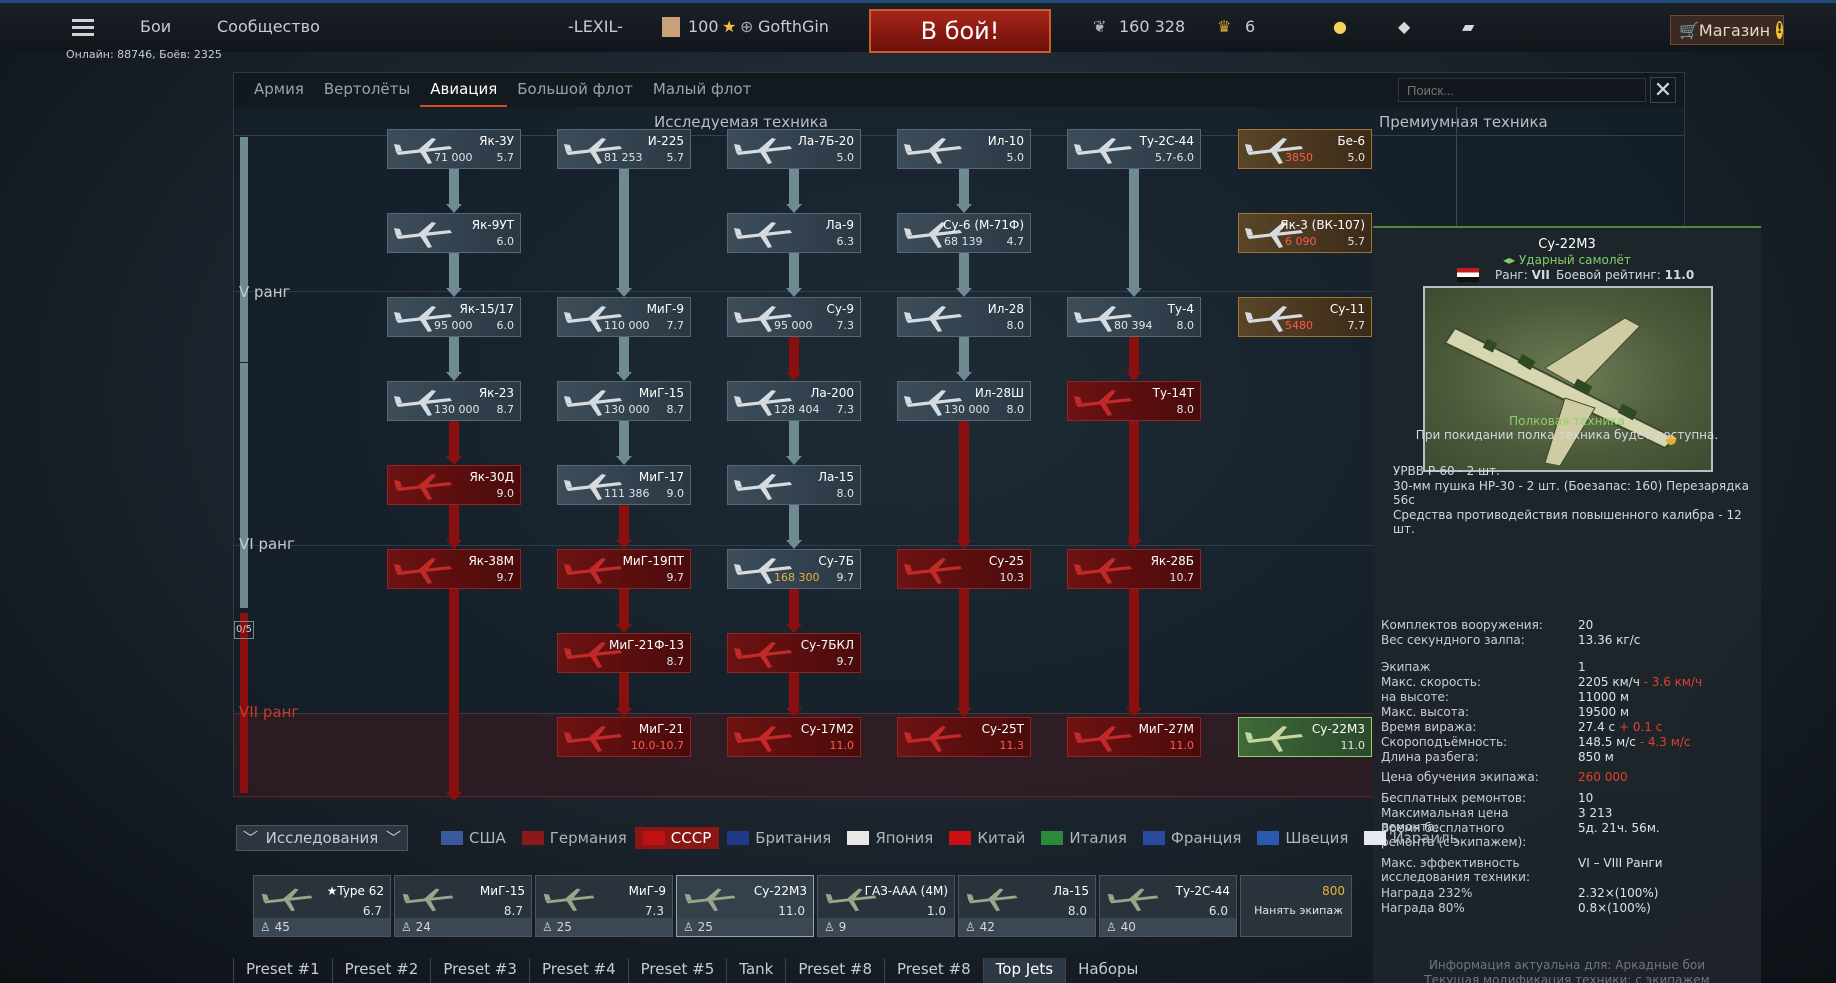  What do you see at coordinates (1340, 26) in the screenshot?
I see `lightbulb-icon: ●` at bounding box center [1340, 26].